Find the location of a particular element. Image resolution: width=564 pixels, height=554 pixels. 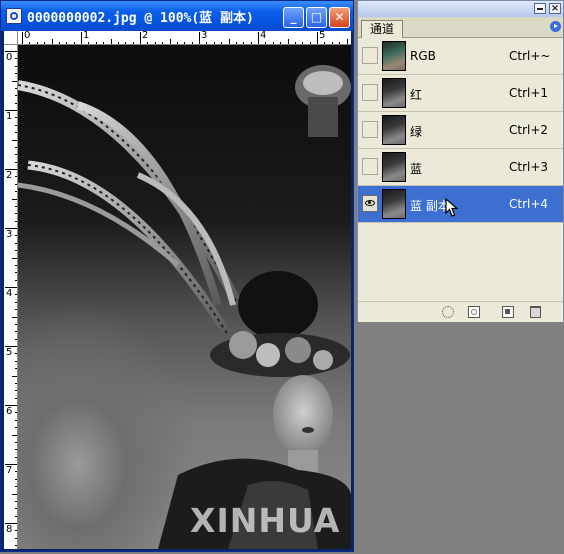

ruler-left-label: 3 is located at coordinates (9, 234).